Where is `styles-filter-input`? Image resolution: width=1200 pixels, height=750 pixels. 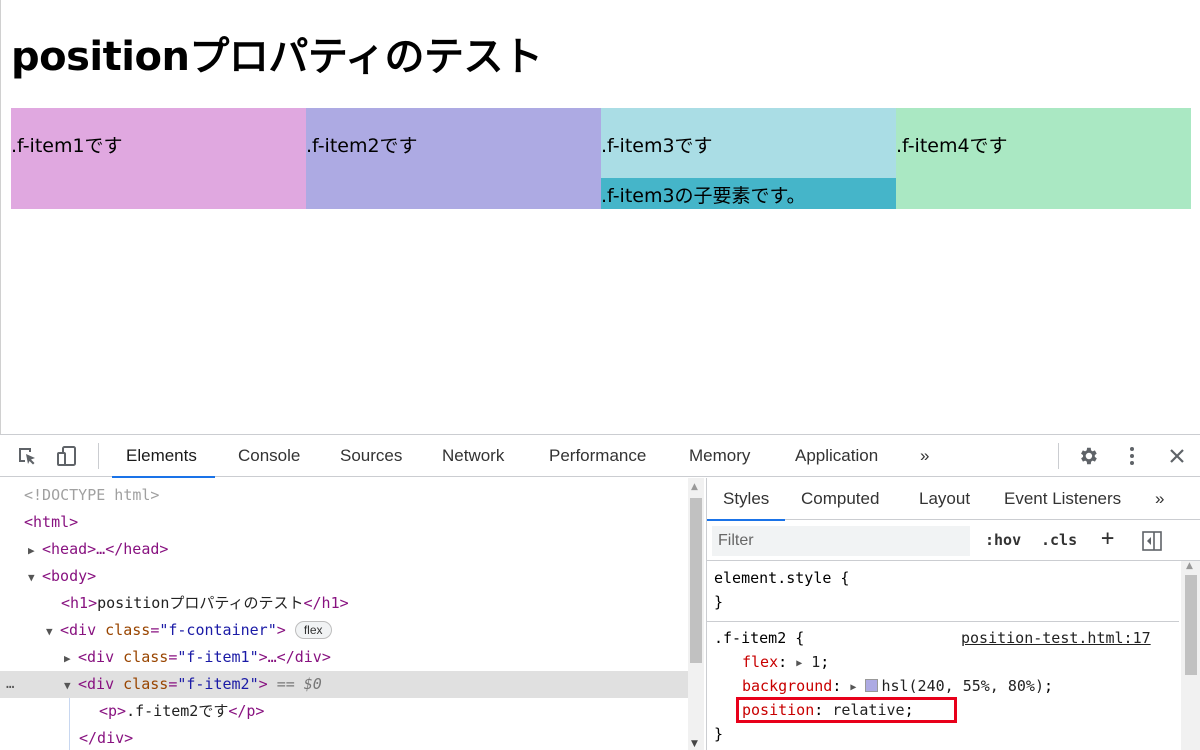
styles-filter-input is located at coordinates (841, 541).